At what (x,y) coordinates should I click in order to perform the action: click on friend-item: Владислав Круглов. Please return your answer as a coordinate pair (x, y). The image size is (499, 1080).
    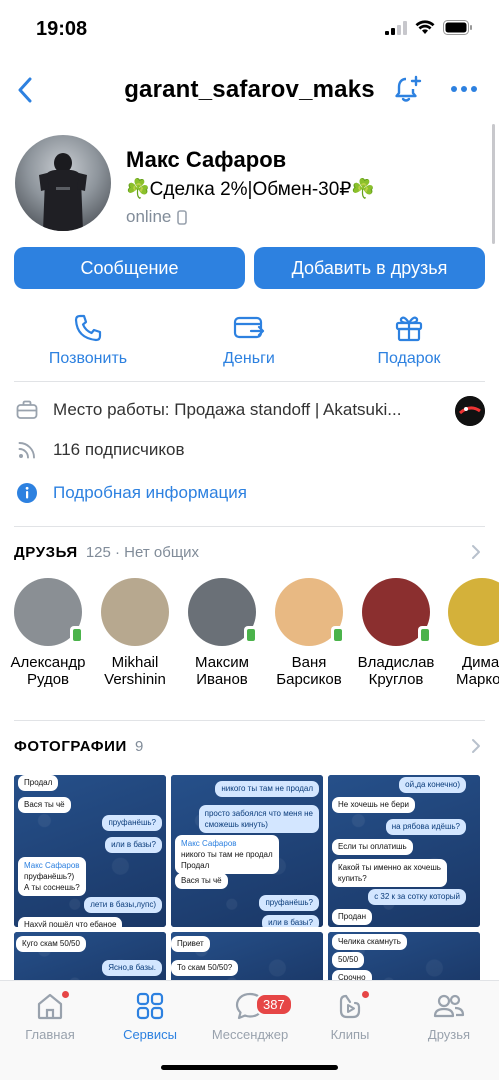
    Looking at the image, I should click on (396, 633).